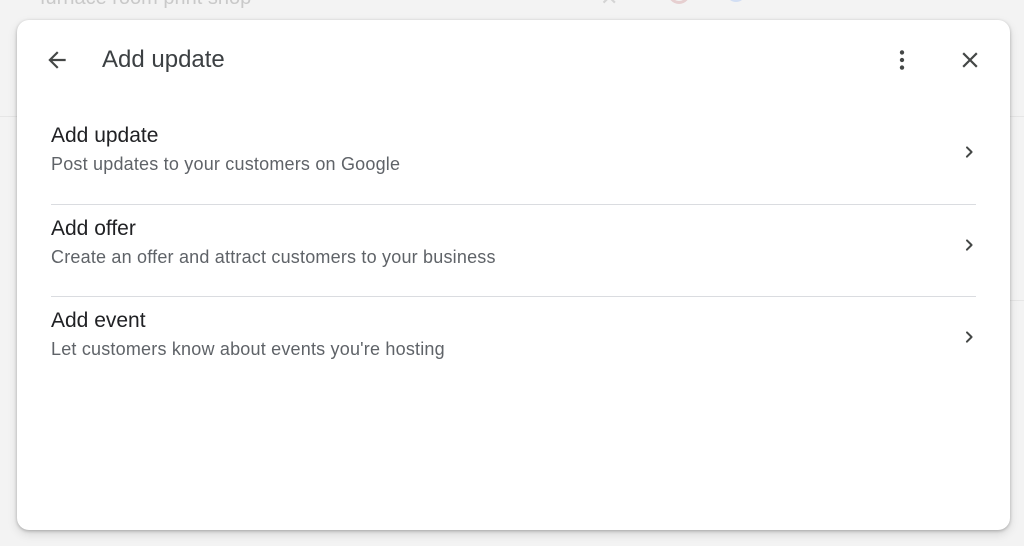 This screenshot has height=546, width=1024. Describe the element at coordinates (226, 164) in the screenshot. I see `list-item-subtitle: Post updates to your customers on Google` at that location.